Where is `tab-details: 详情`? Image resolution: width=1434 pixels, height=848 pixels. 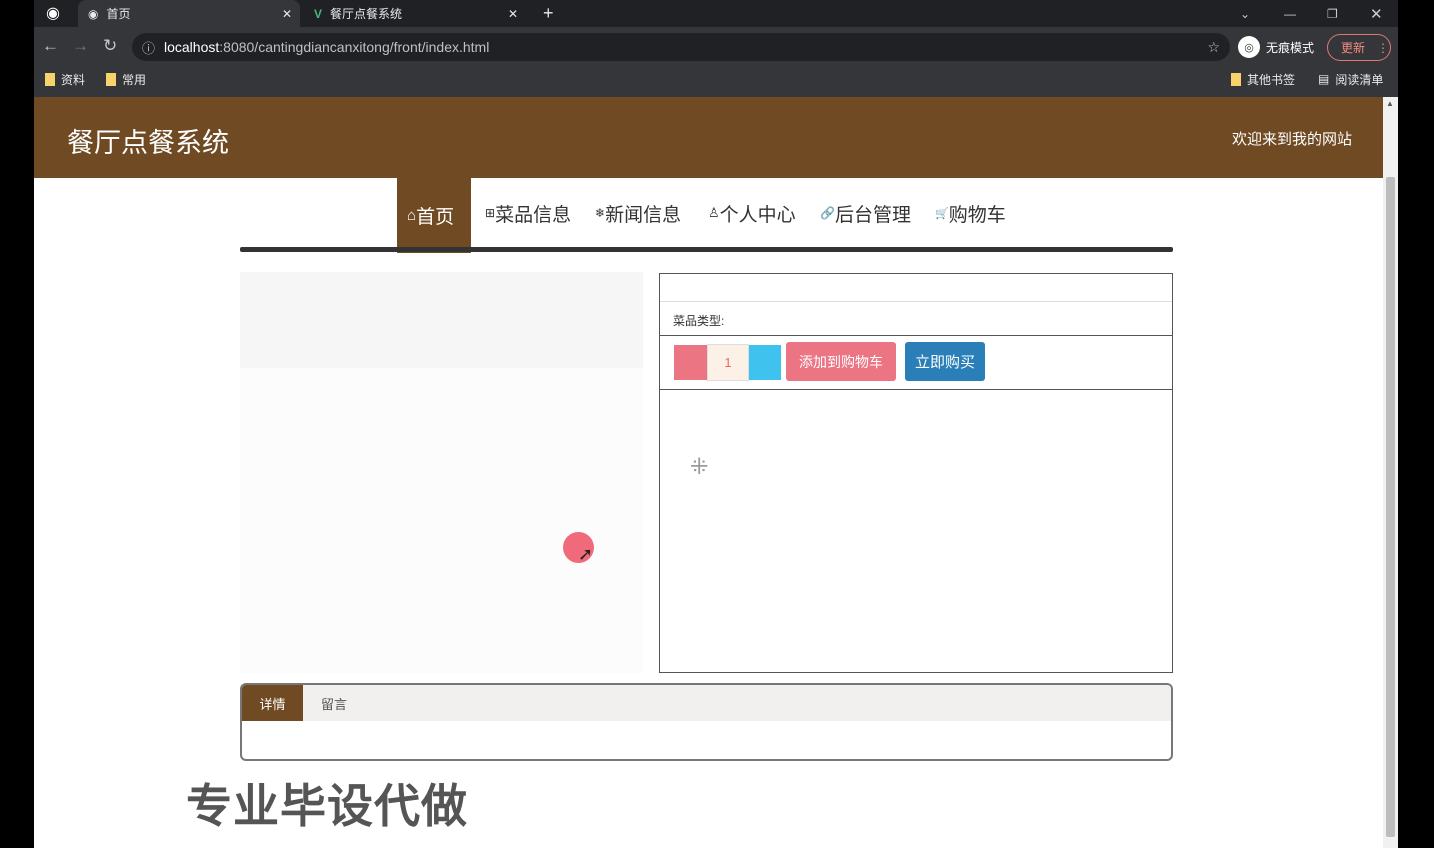
tab-details: 详情 is located at coordinates (272, 703).